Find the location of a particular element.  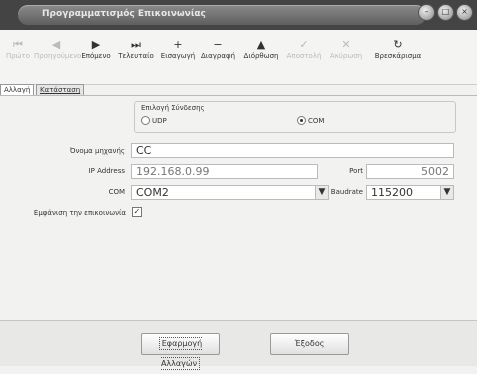

show-comm-label: Εμφάνιση την επικοινωνία is located at coordinates (79, 213).